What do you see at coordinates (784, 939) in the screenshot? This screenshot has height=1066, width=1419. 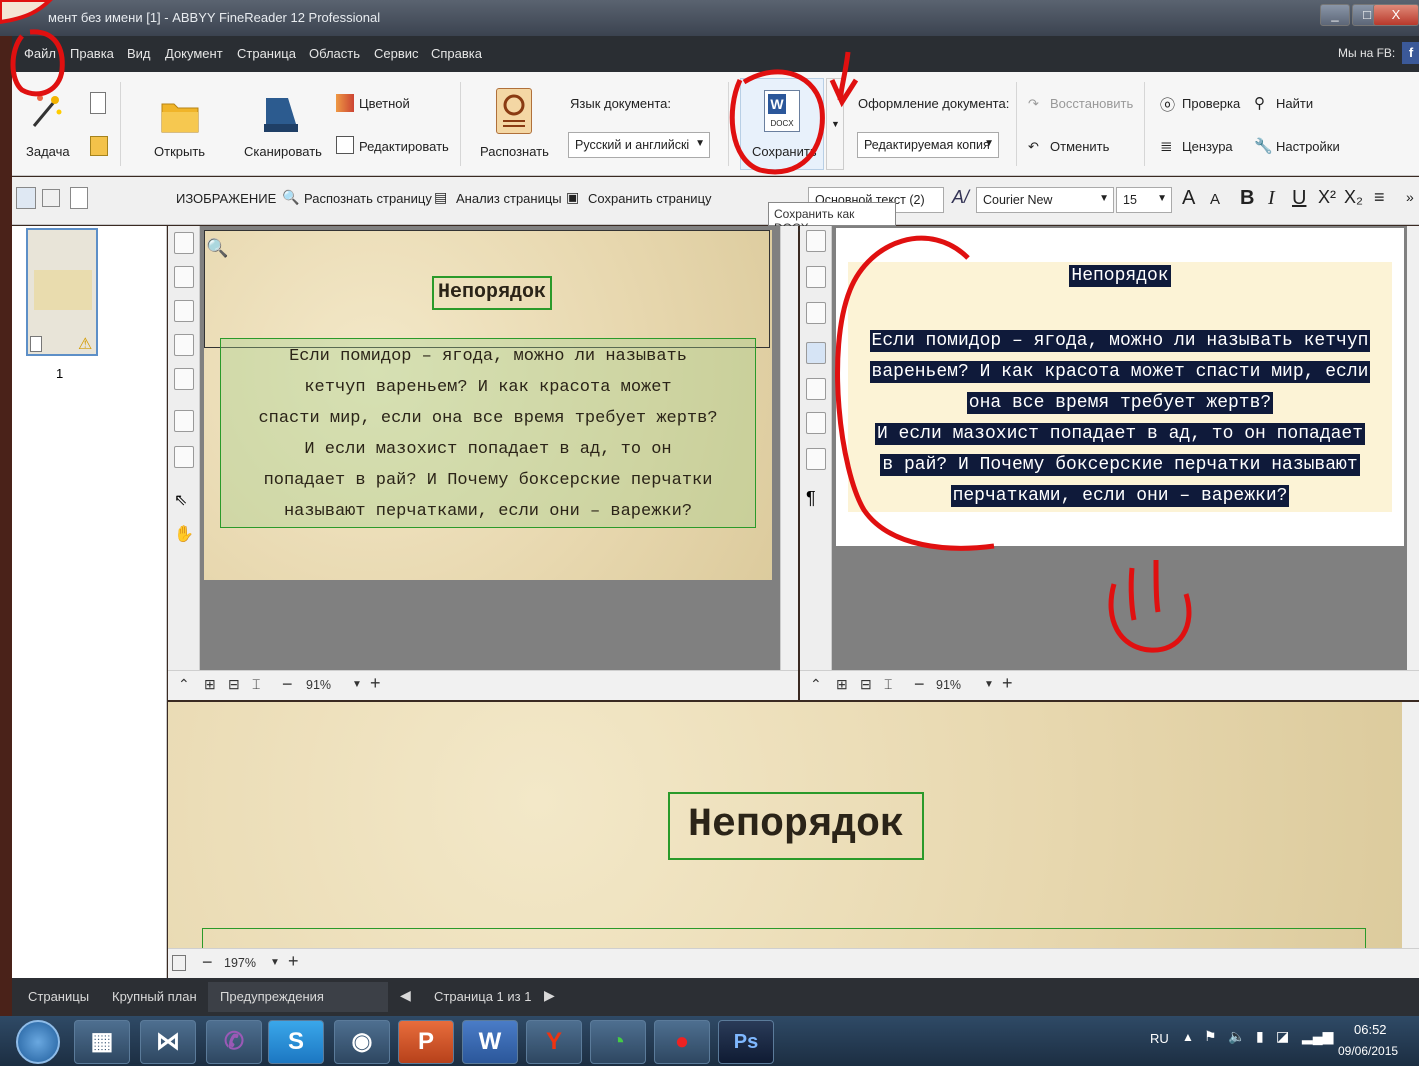 I see `closeup-body-area` at bounding box center [784, 939].